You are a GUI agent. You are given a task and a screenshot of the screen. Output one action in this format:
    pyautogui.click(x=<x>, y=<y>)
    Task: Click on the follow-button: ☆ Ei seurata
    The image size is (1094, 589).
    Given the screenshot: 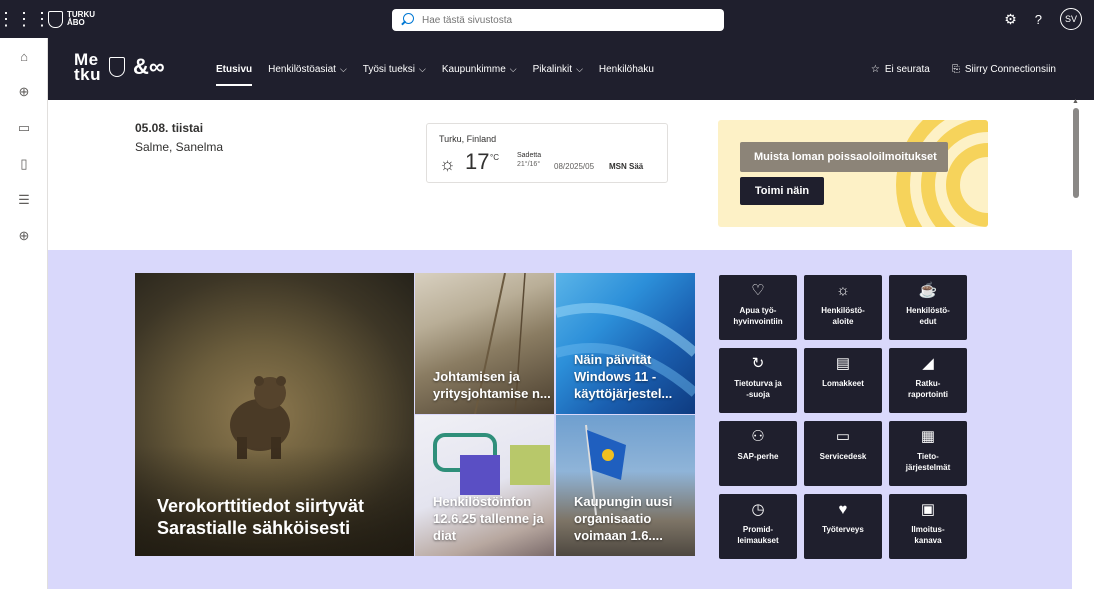 What is the action you would take?
    pyautogui.click(x=900, y=69)
    